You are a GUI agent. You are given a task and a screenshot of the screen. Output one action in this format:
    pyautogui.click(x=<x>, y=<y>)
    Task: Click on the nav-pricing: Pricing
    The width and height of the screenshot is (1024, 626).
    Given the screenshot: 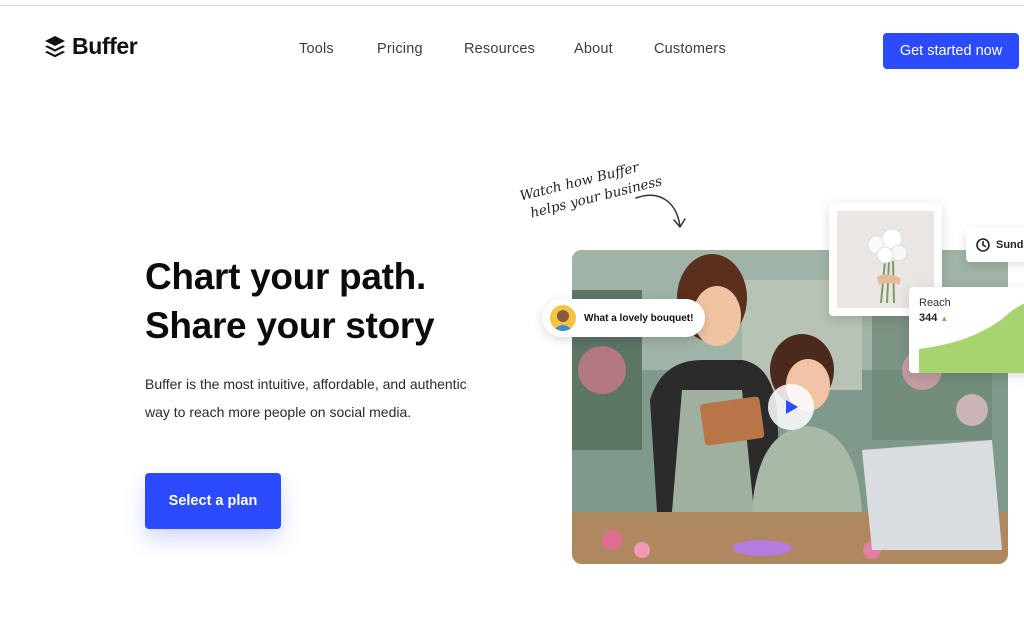 What is the action you would take?
    pyautogui.click(x=400, y=49)
    